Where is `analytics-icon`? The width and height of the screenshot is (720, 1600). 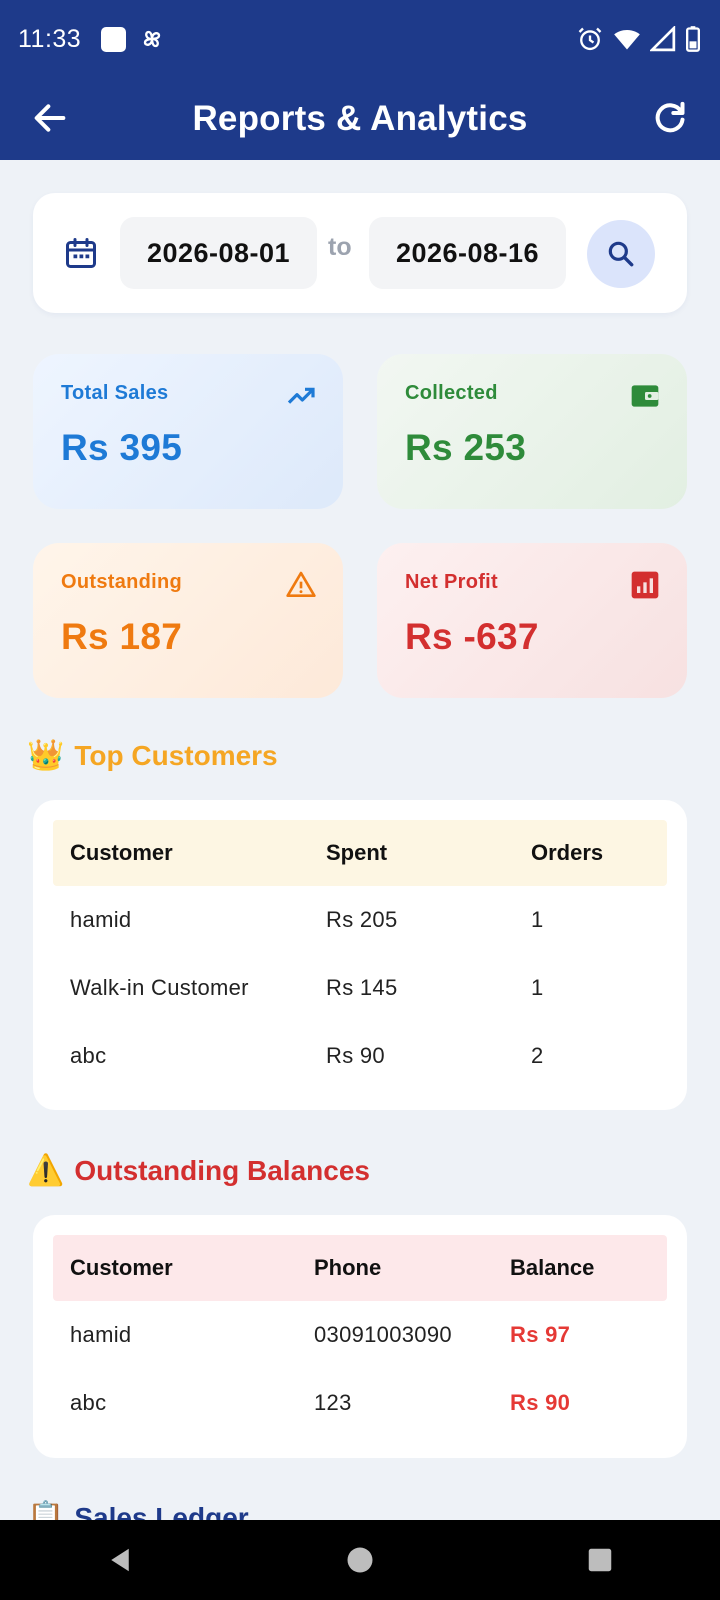
analytics-icon is located at coordinates (645, 585).